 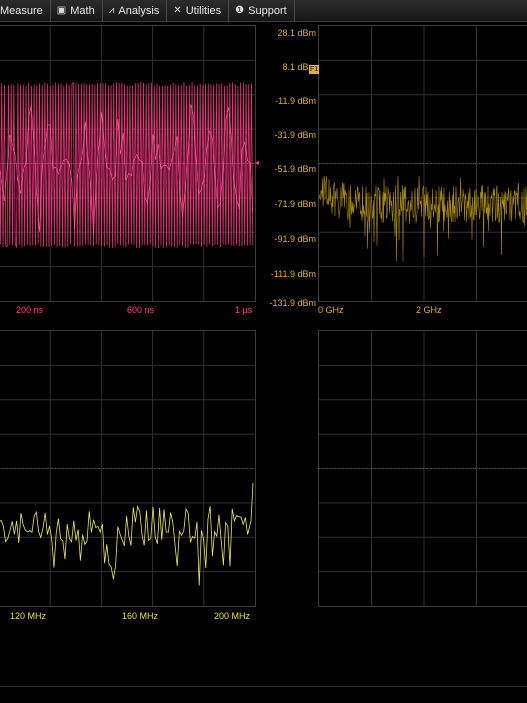 What do you see at coordinates (293, 274) in the screenshot?
I see `y-tick-label: -111.9 dBm` at bounding box center [293, 274].